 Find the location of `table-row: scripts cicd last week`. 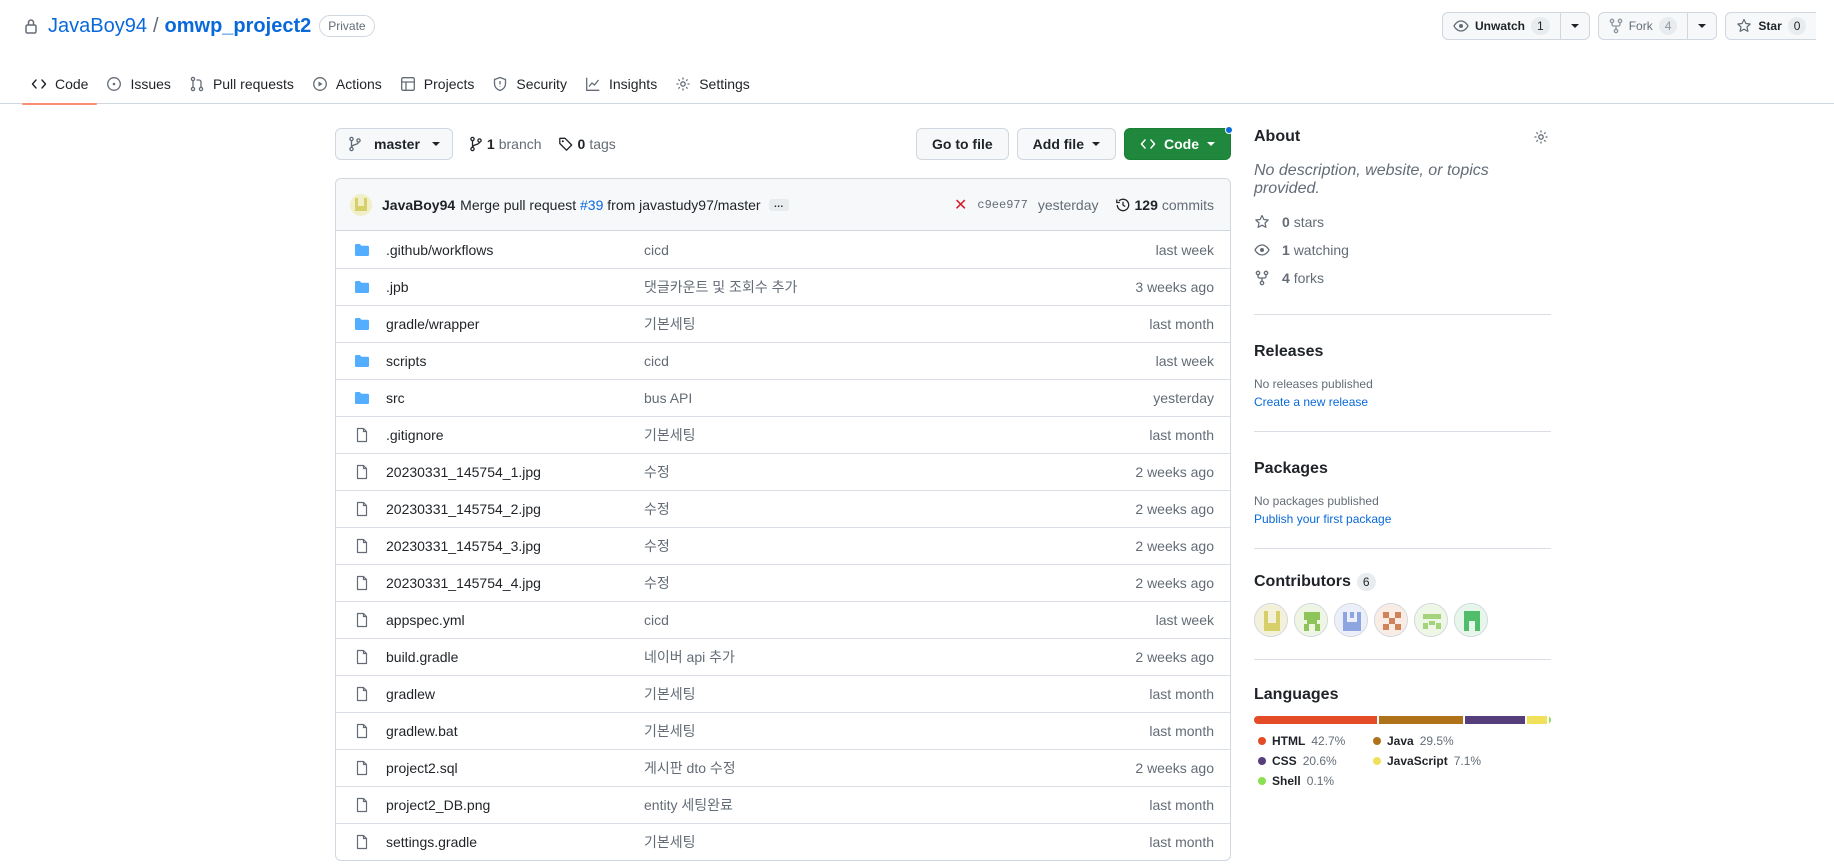

table-row: scripts cicd last week is located at coordinates (783, 360).